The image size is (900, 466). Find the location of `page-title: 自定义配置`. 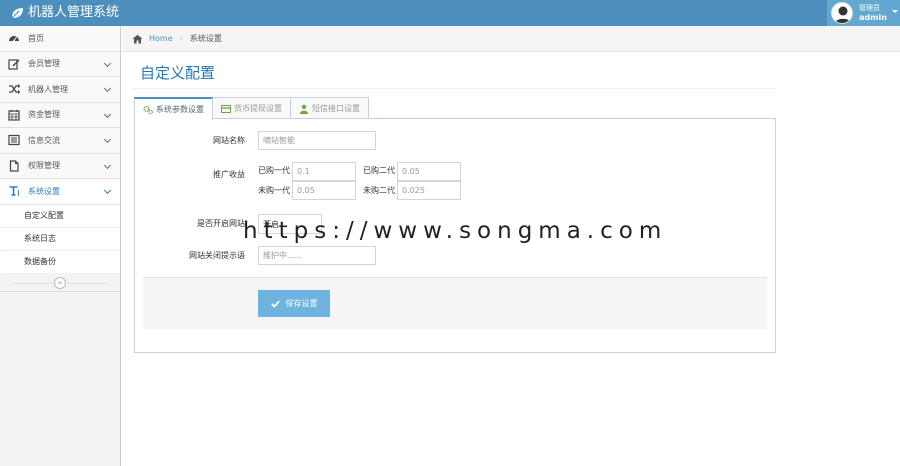

page-title: 自定义配置 is located at coordinates (178, 73).